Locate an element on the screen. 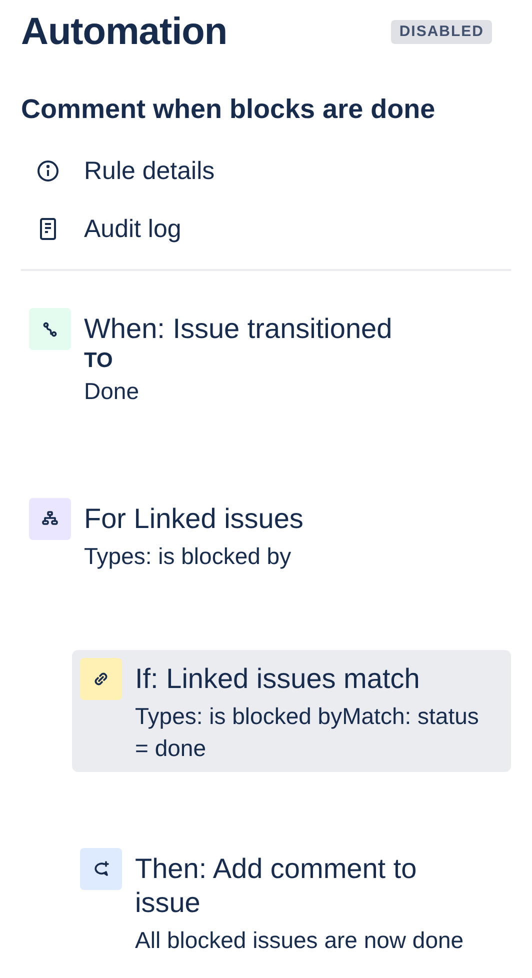 The height and width of the screenshot is (978, 532). rule-name: Comment when blocks are done is located at coordinates (228, 109).